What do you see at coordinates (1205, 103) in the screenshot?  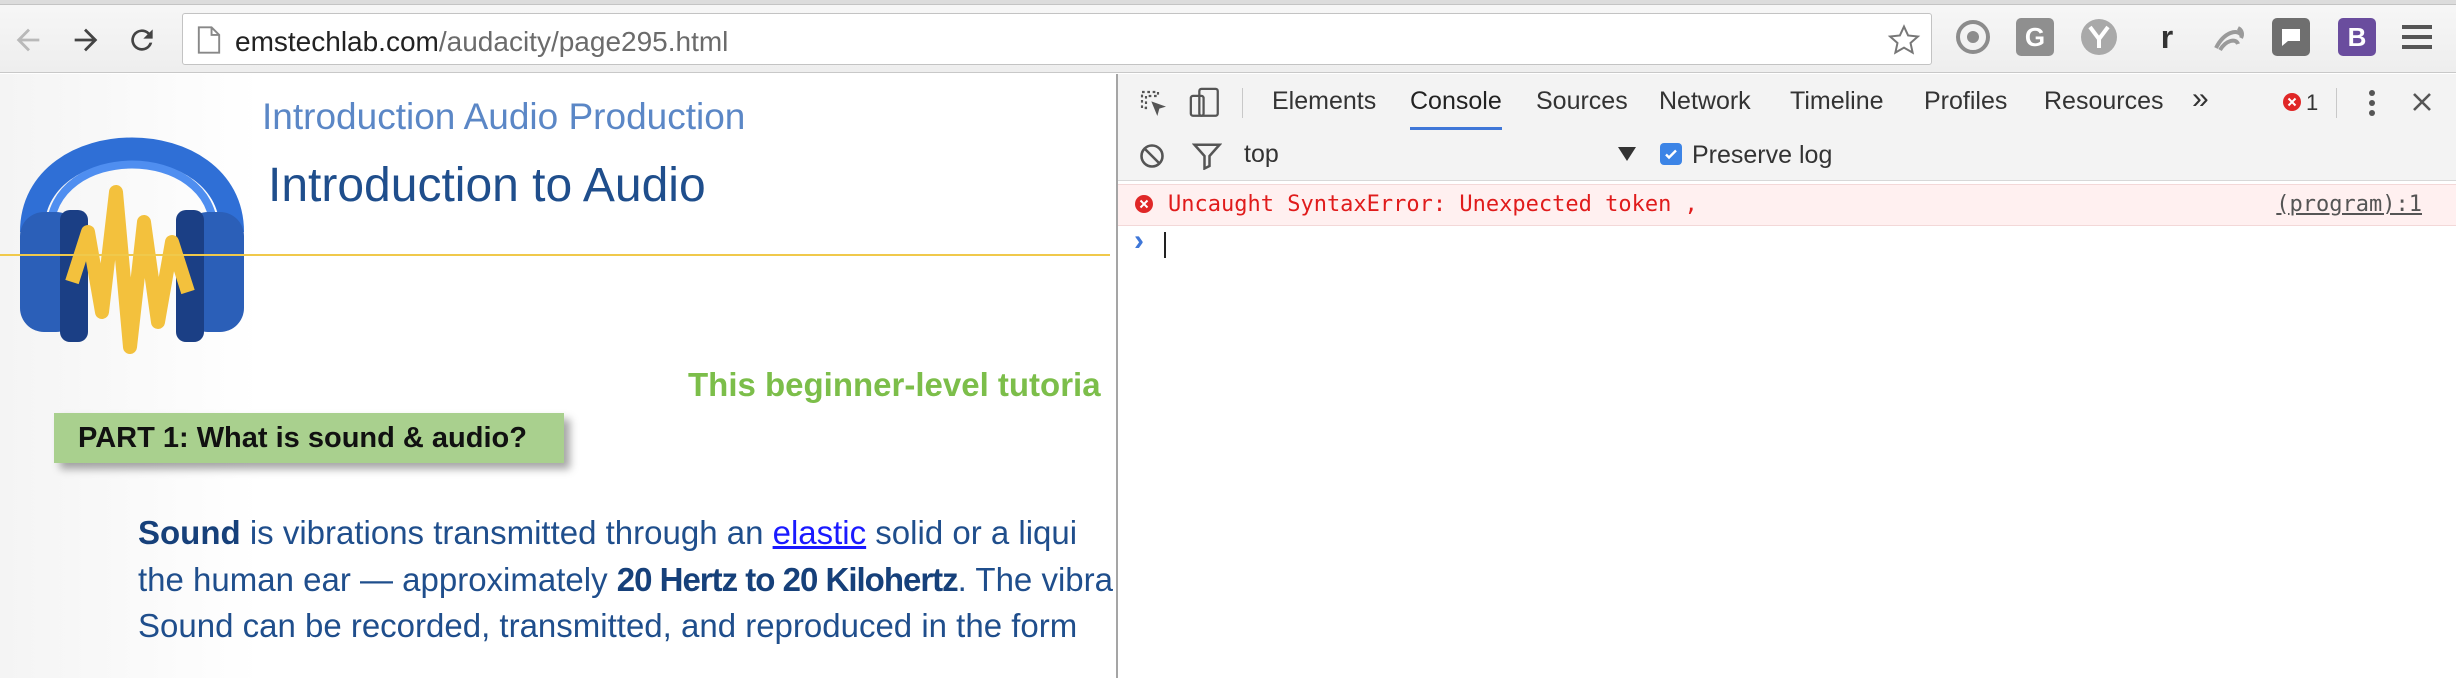 I see `device-mode-icon` at bounding box center [1205, 103].